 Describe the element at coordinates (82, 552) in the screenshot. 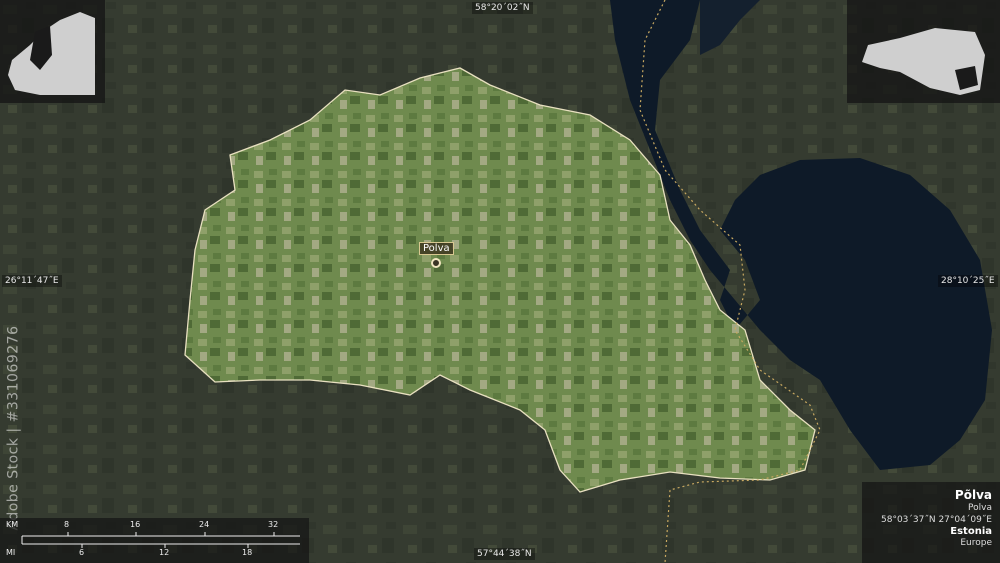

I see `scale-mi-tick: 6` at that location.